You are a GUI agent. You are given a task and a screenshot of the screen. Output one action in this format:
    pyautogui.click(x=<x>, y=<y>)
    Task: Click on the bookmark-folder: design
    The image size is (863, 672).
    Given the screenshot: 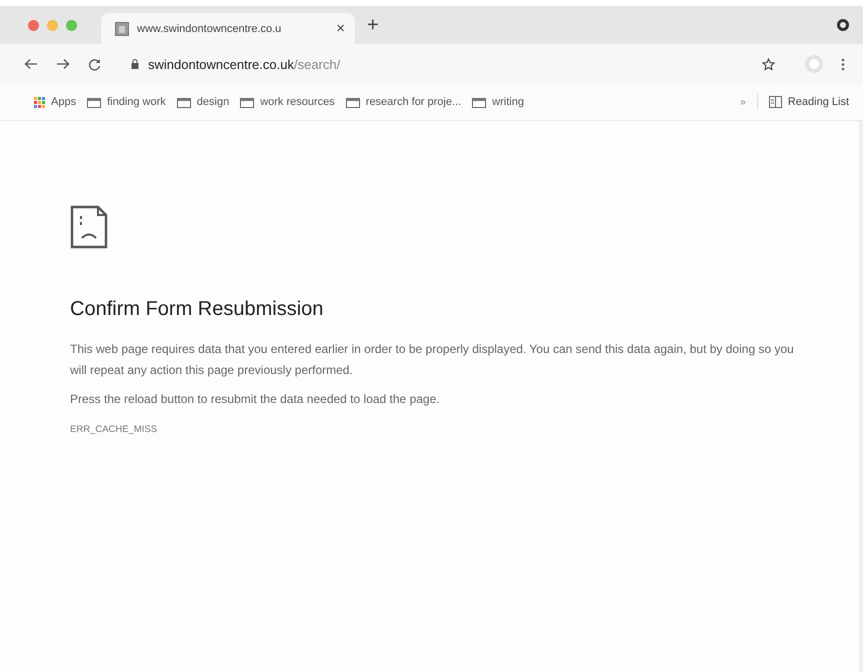 What is the action you would take?
    pyautogui.click(x=203, y=102)
    